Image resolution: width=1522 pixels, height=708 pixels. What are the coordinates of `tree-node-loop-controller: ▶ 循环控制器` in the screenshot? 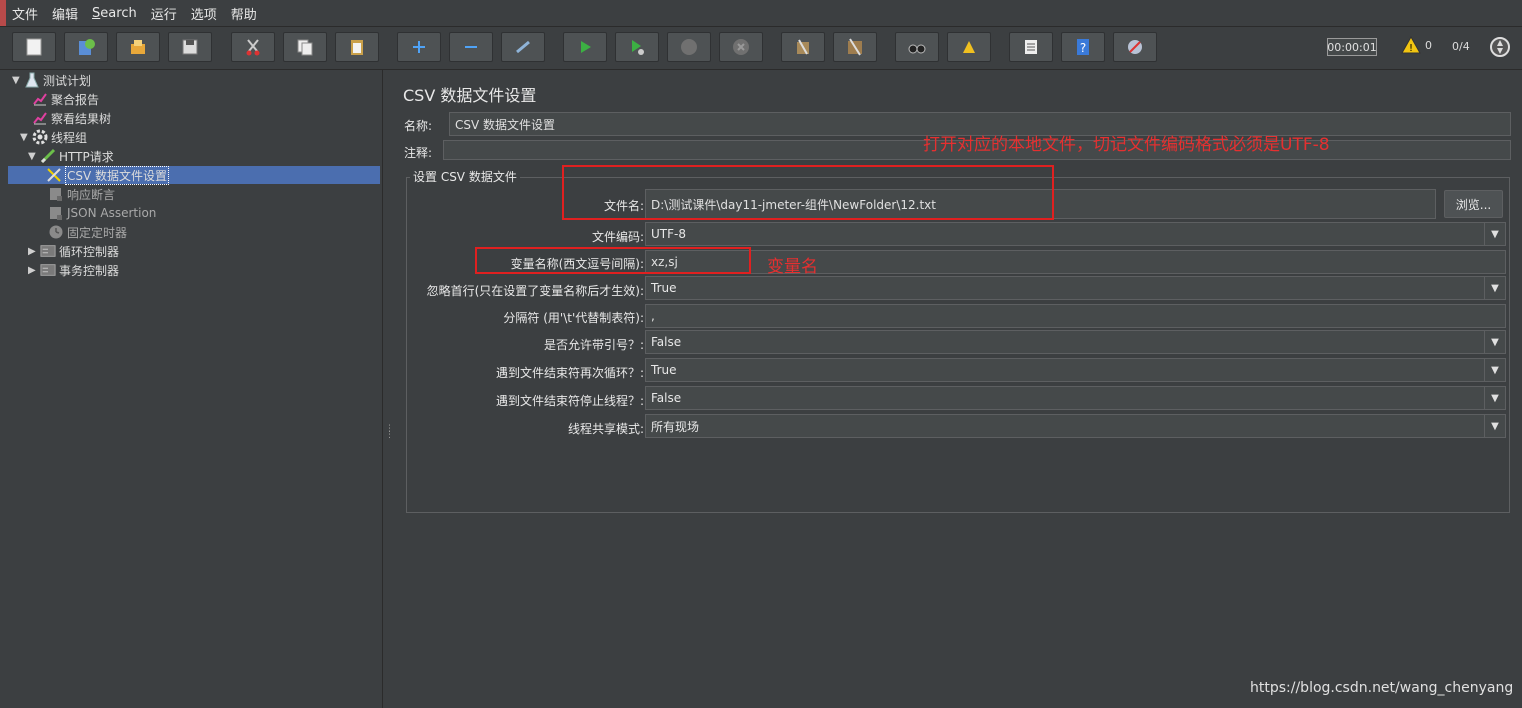 It's located at (73, 251).